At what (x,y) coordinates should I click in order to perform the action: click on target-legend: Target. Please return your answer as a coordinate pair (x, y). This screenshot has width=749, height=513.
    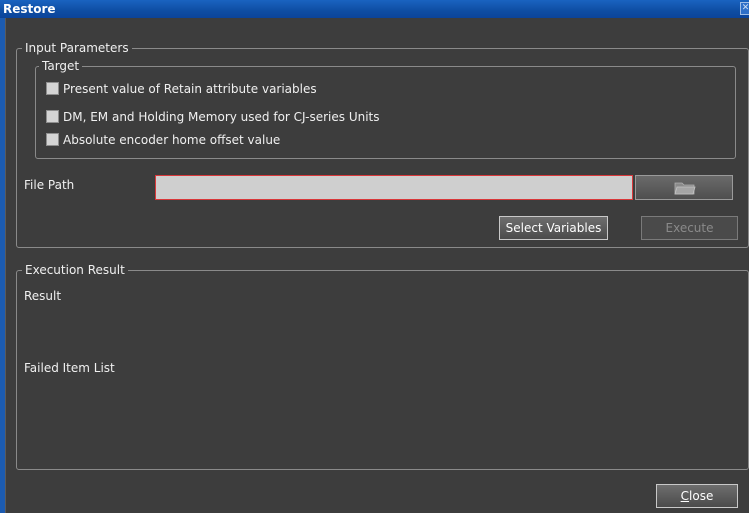
    Looking at the image, I should click on (61, 66).